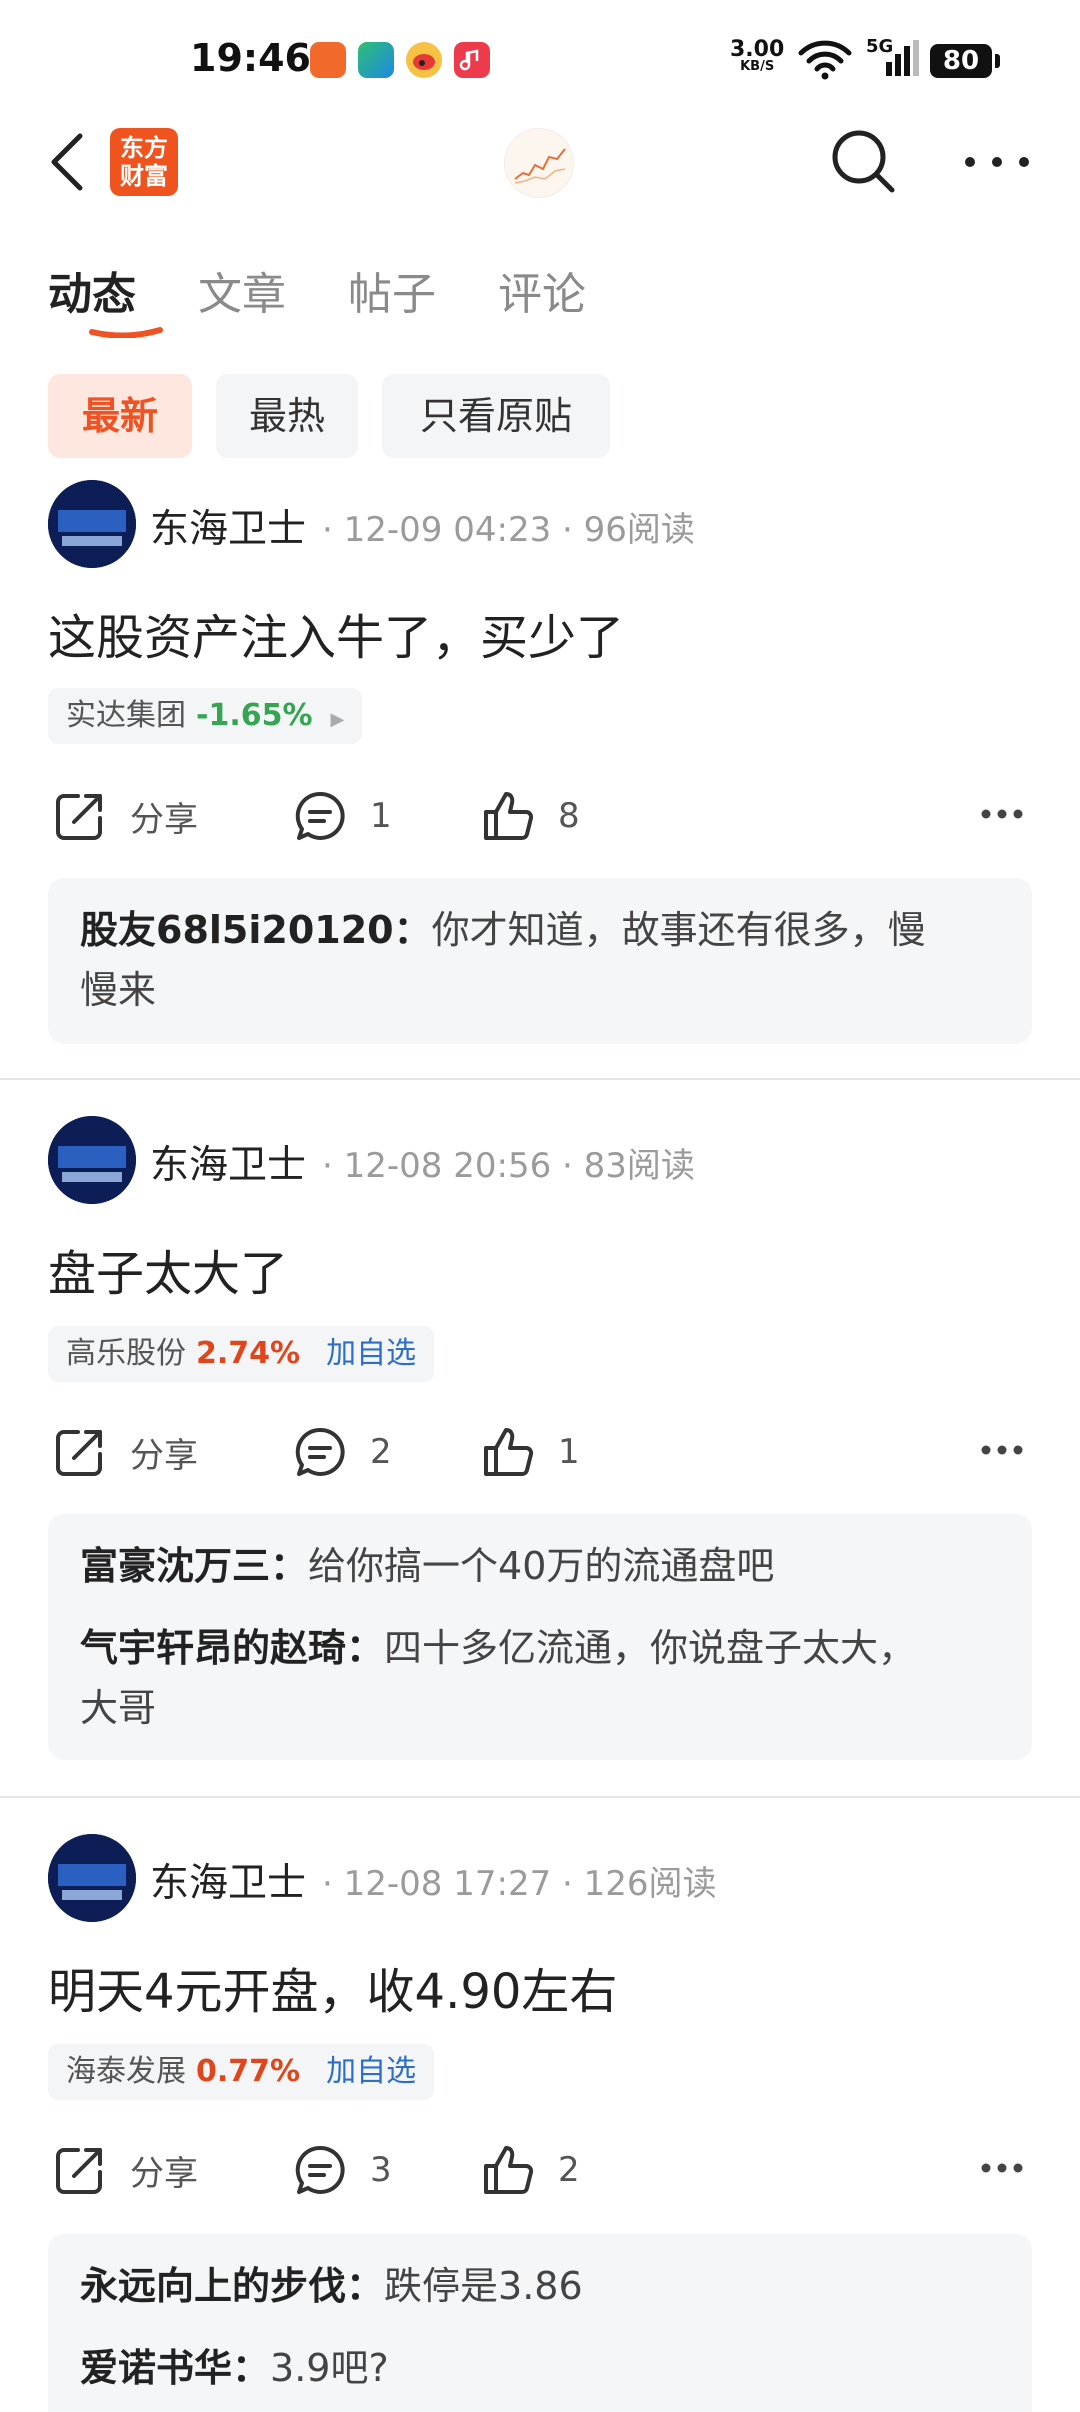 Image resolution: width=1080 pixels, height=2412 pixels. Describe the element at coordinates (392, 290) in the screenshot. I see `tab-posts: 帖子` at that location.